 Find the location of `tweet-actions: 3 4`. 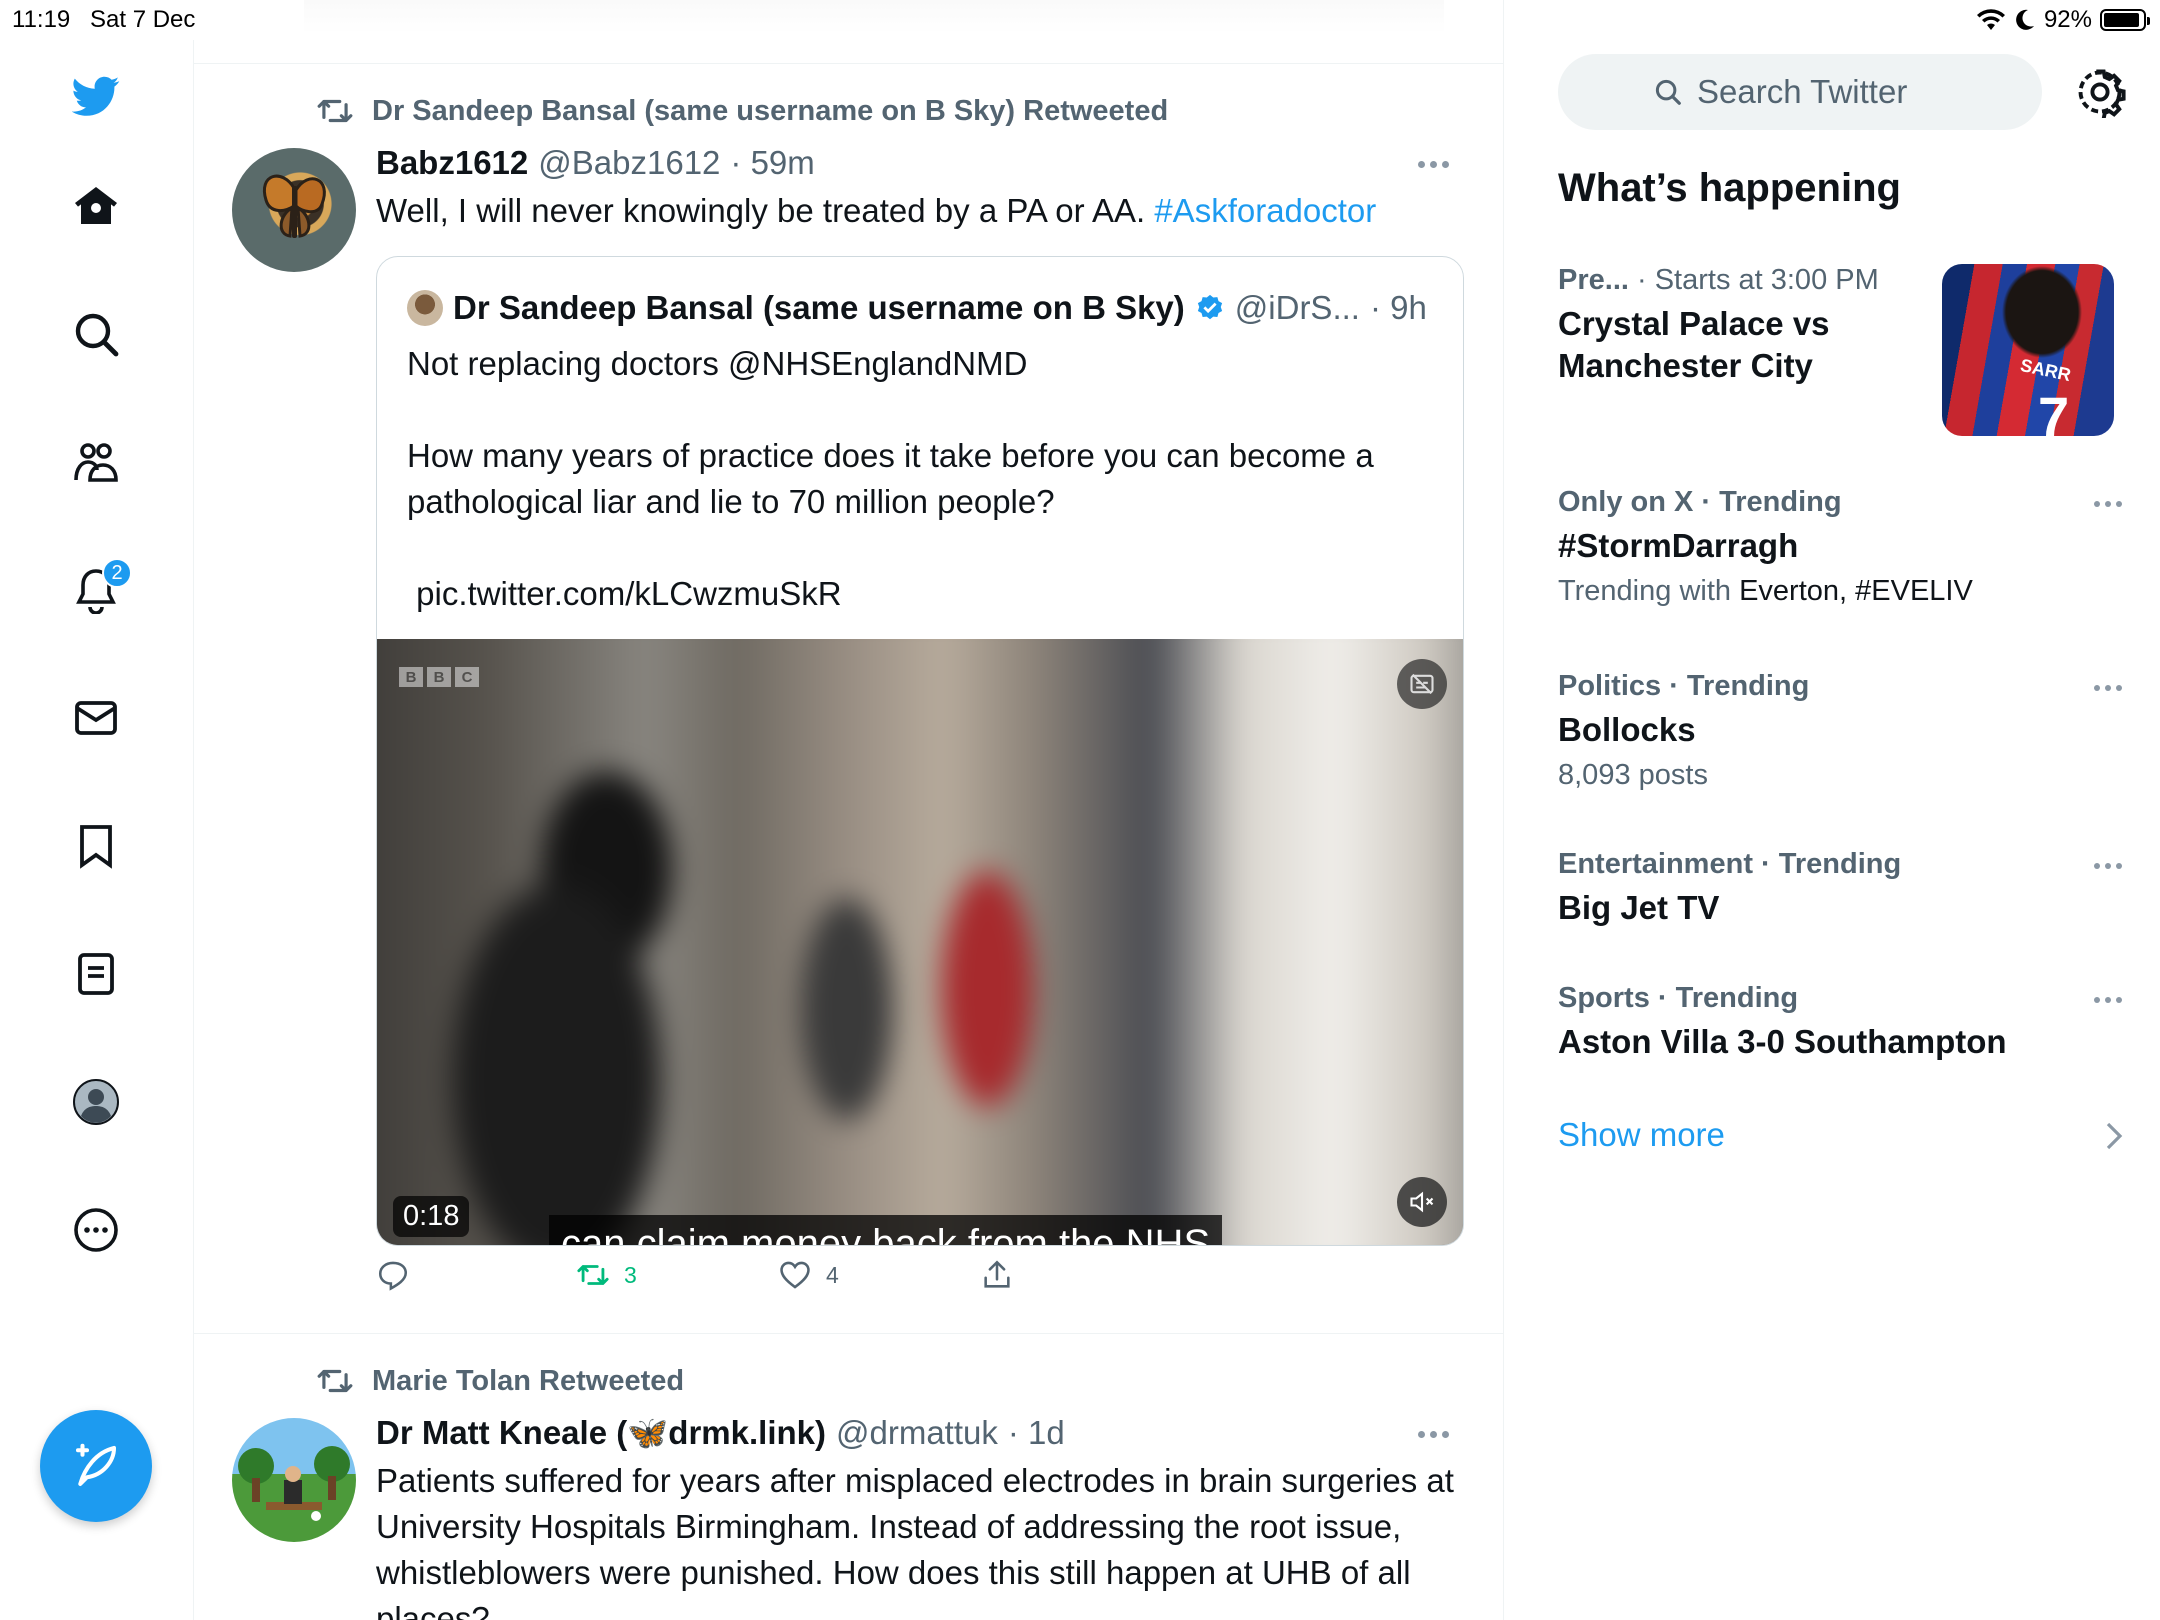

tweet-actions: 3 4 is located at coordinates (726, 1280).